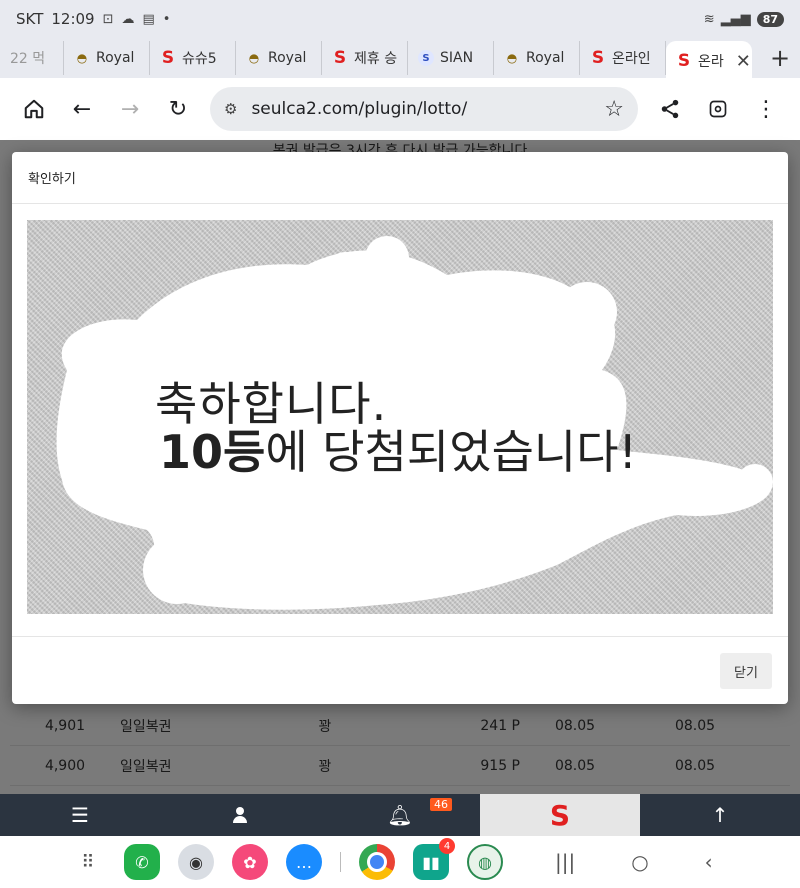  What do you see at coordinates (434, 859) in the screenshot?
I see `stock-app-icon: ▮▮ 4` at bounding box center [434, 859].